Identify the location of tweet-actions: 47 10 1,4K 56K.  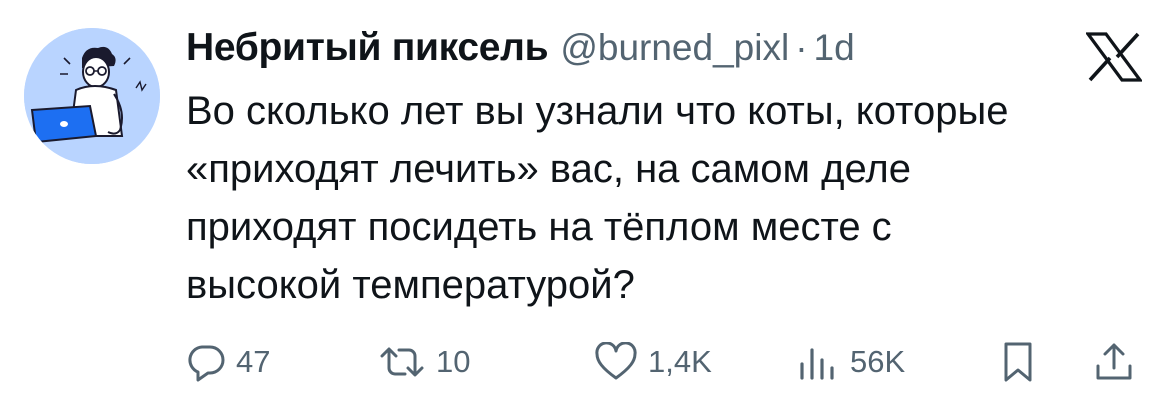
(666, 362).